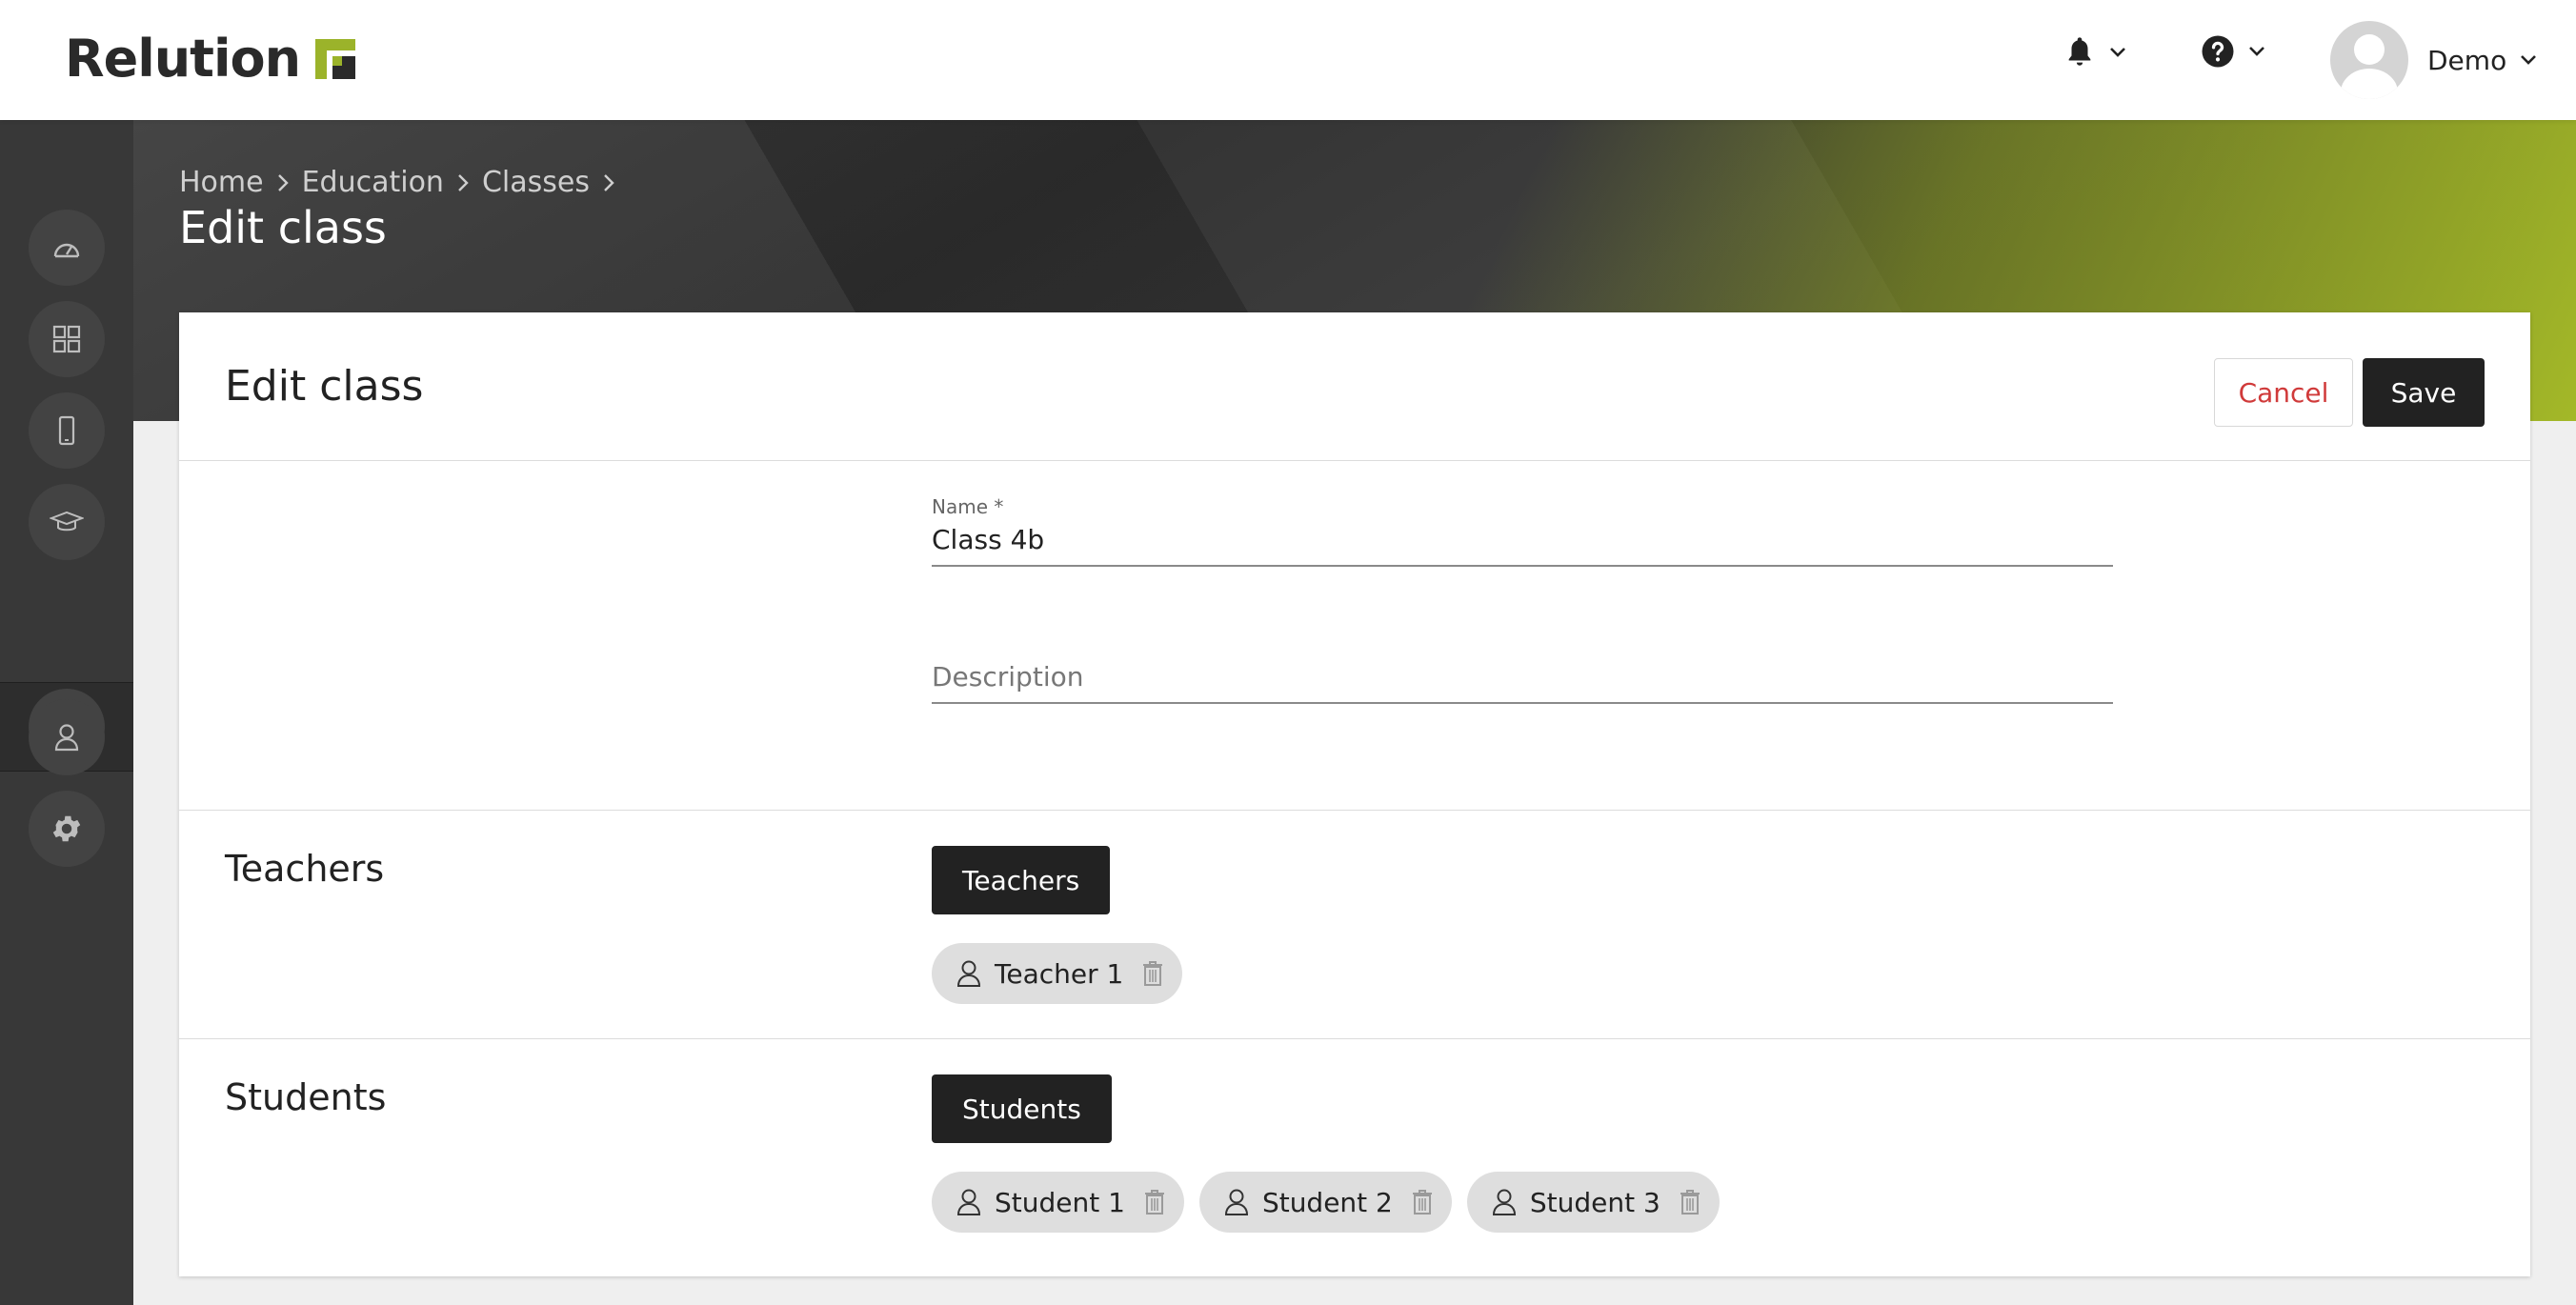 Image resolution: width=2576 pixels, height=1305 pixels. What do you see at coordinates (373, 182) in the screenshot?
I see `breadcrumb-education: Education` at bounding box center [373, 182].